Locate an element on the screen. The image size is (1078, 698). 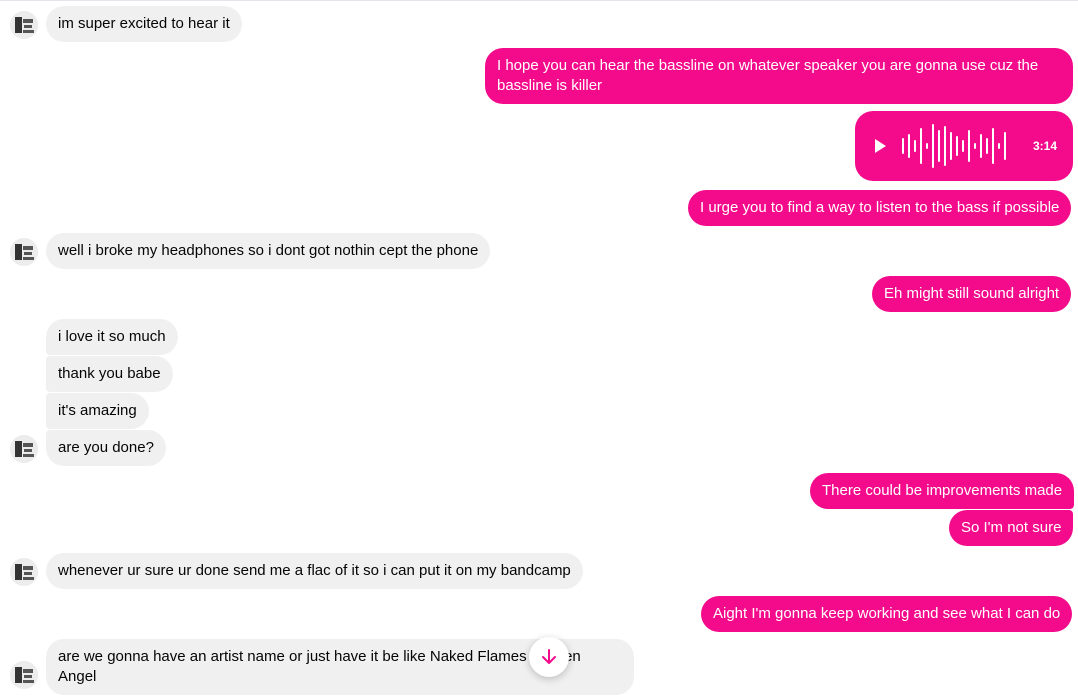
scroll-to-bottom-button is located at coordinates (549, 657).